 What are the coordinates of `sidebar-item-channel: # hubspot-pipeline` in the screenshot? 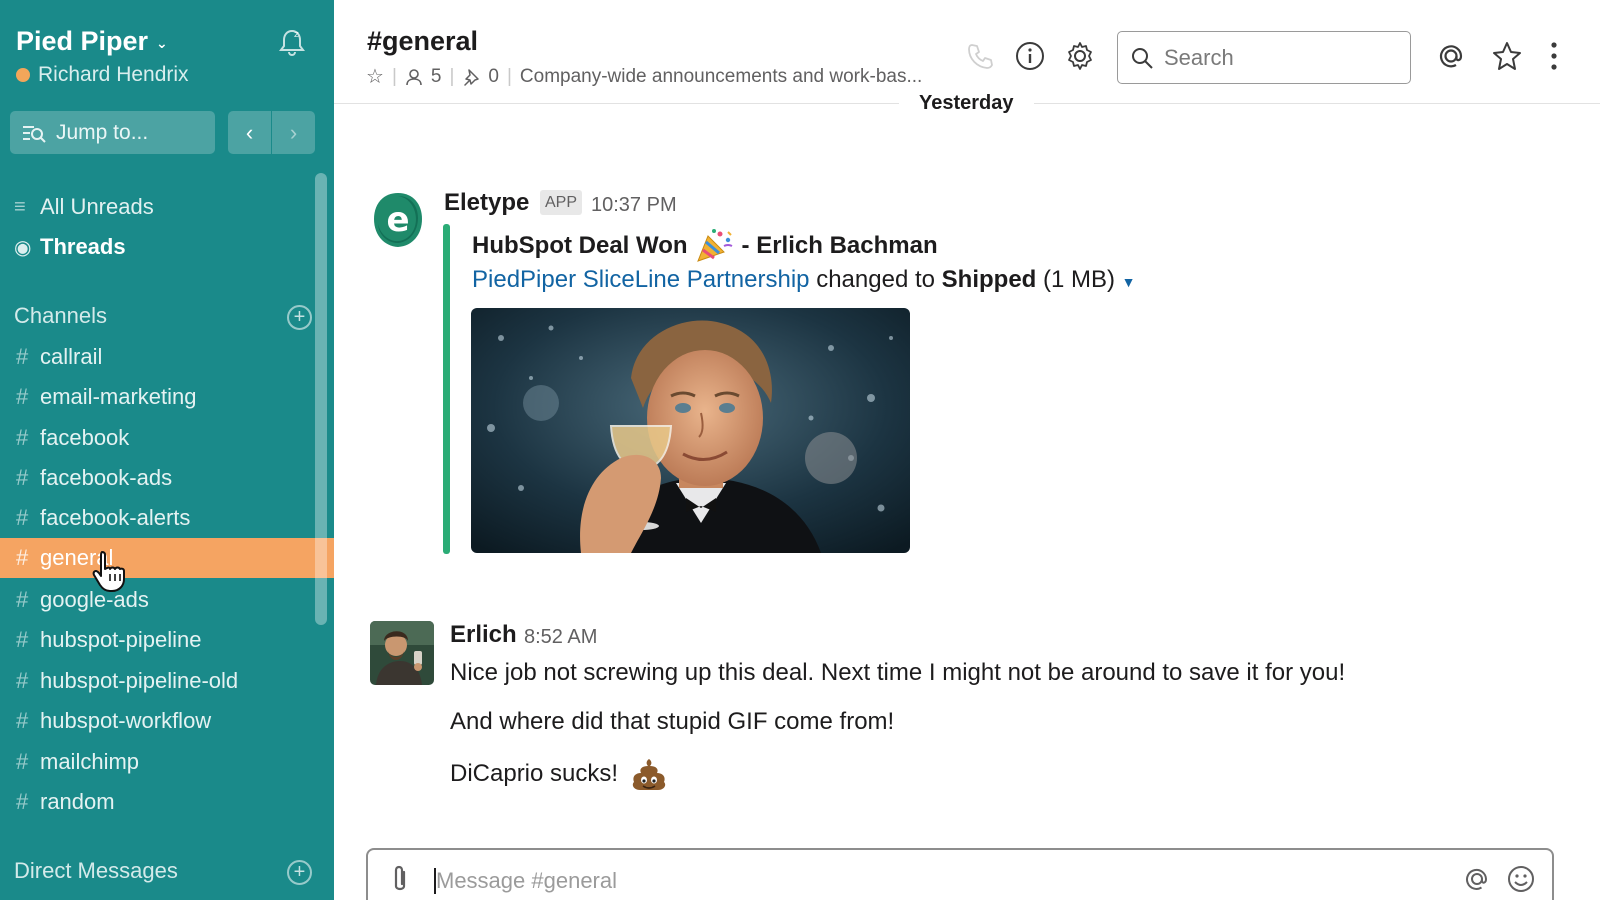 It's located at (167, 640).